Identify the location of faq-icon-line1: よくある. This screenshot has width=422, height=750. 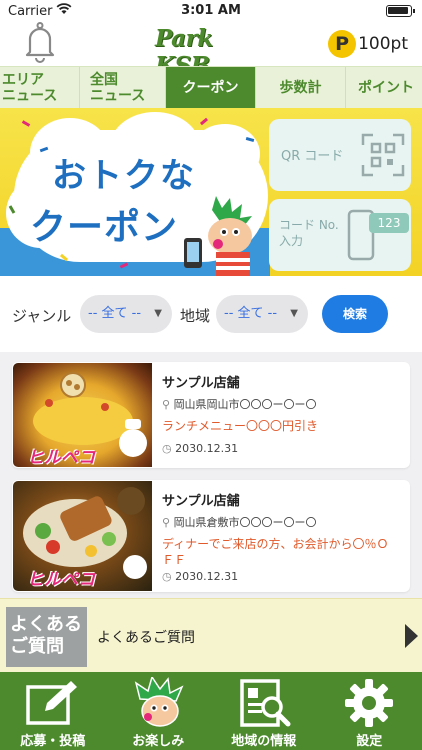
(46, 624).